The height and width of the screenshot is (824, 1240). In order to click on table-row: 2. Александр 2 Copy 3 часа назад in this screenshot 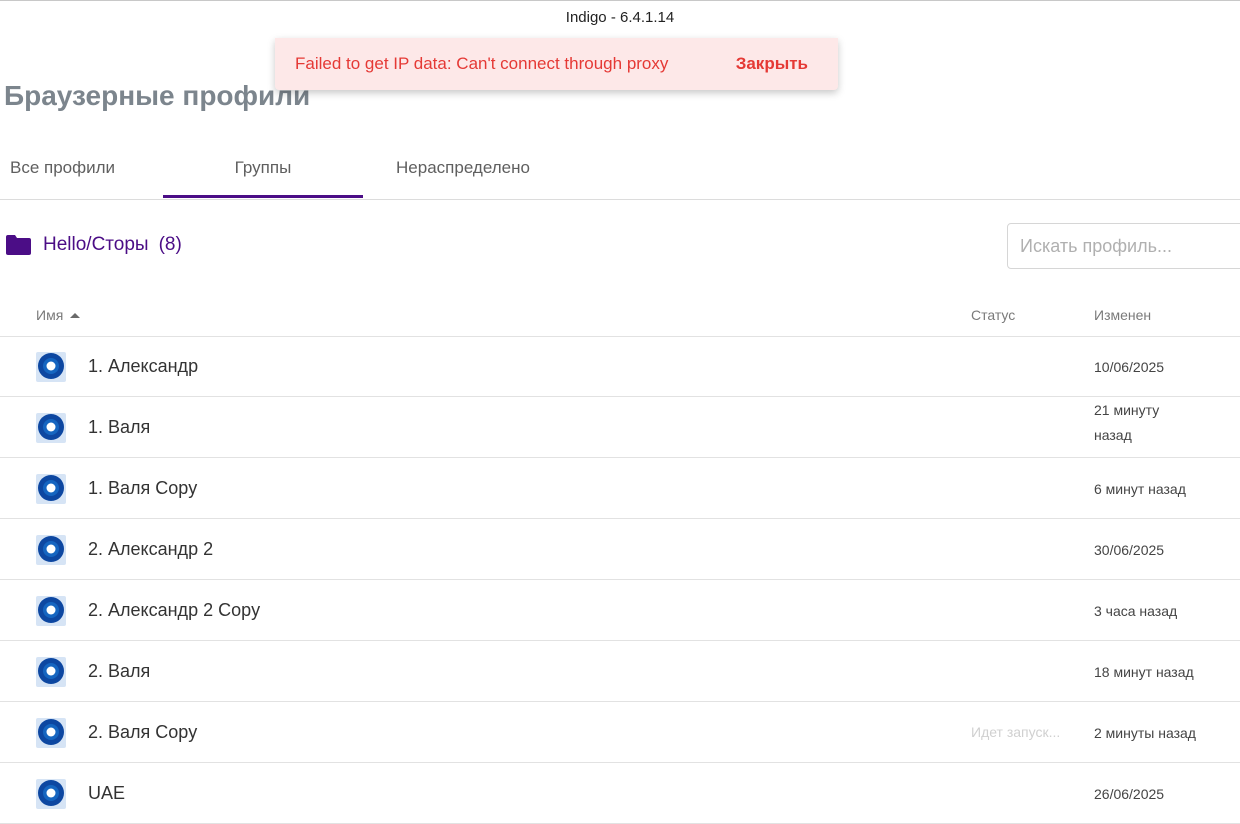, I will do `click(620, 610)`.